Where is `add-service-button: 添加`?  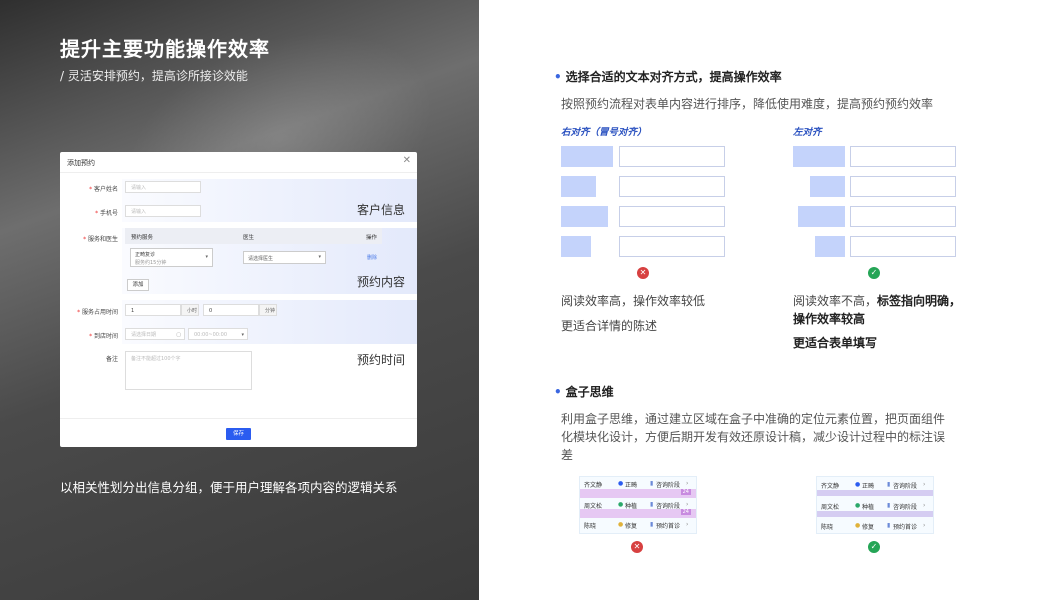
add-service-button: 添加 is located at coordinates (138, 285).